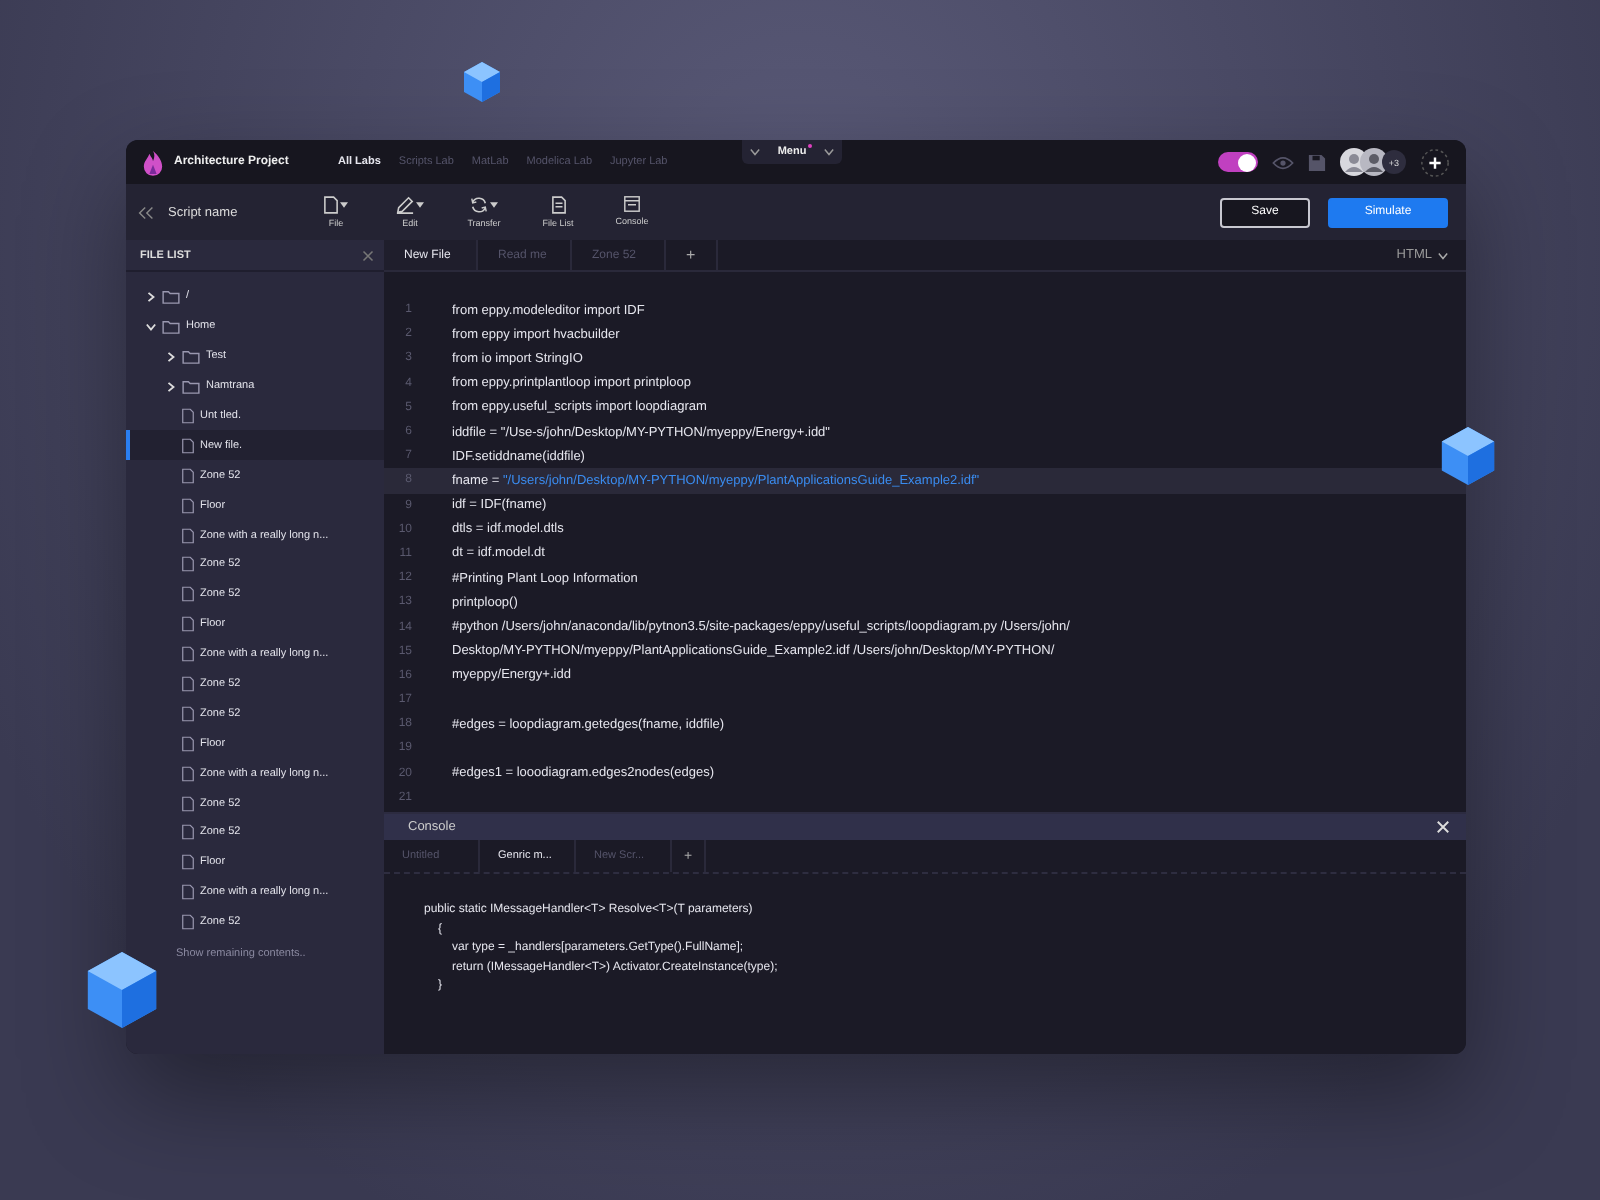 The height and width of the screenshot is (1200, 1600). Describe the element at coordinates (482, 82) in the screenshot. I see `cube-icon` at that location.